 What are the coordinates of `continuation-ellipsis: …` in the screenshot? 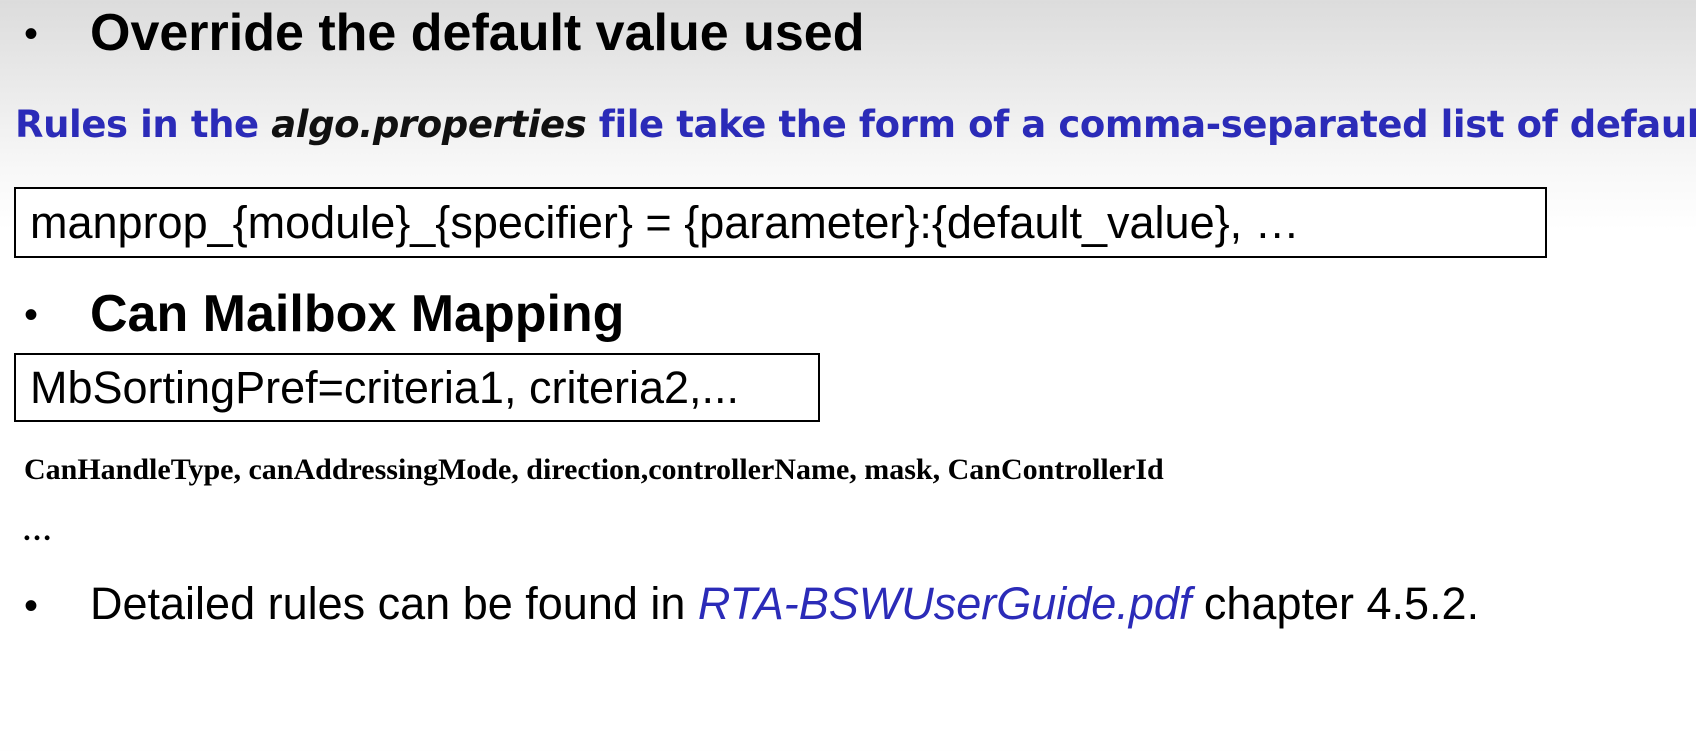 It's located at (38, 530).